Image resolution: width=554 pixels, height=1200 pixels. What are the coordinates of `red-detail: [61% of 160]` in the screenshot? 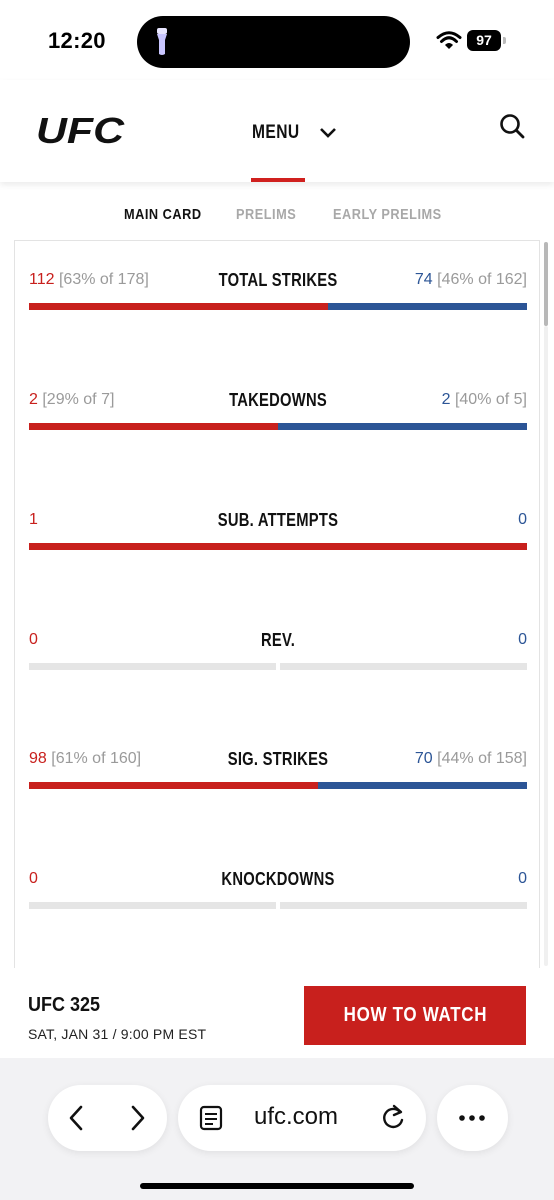 It's located at (96, 758).